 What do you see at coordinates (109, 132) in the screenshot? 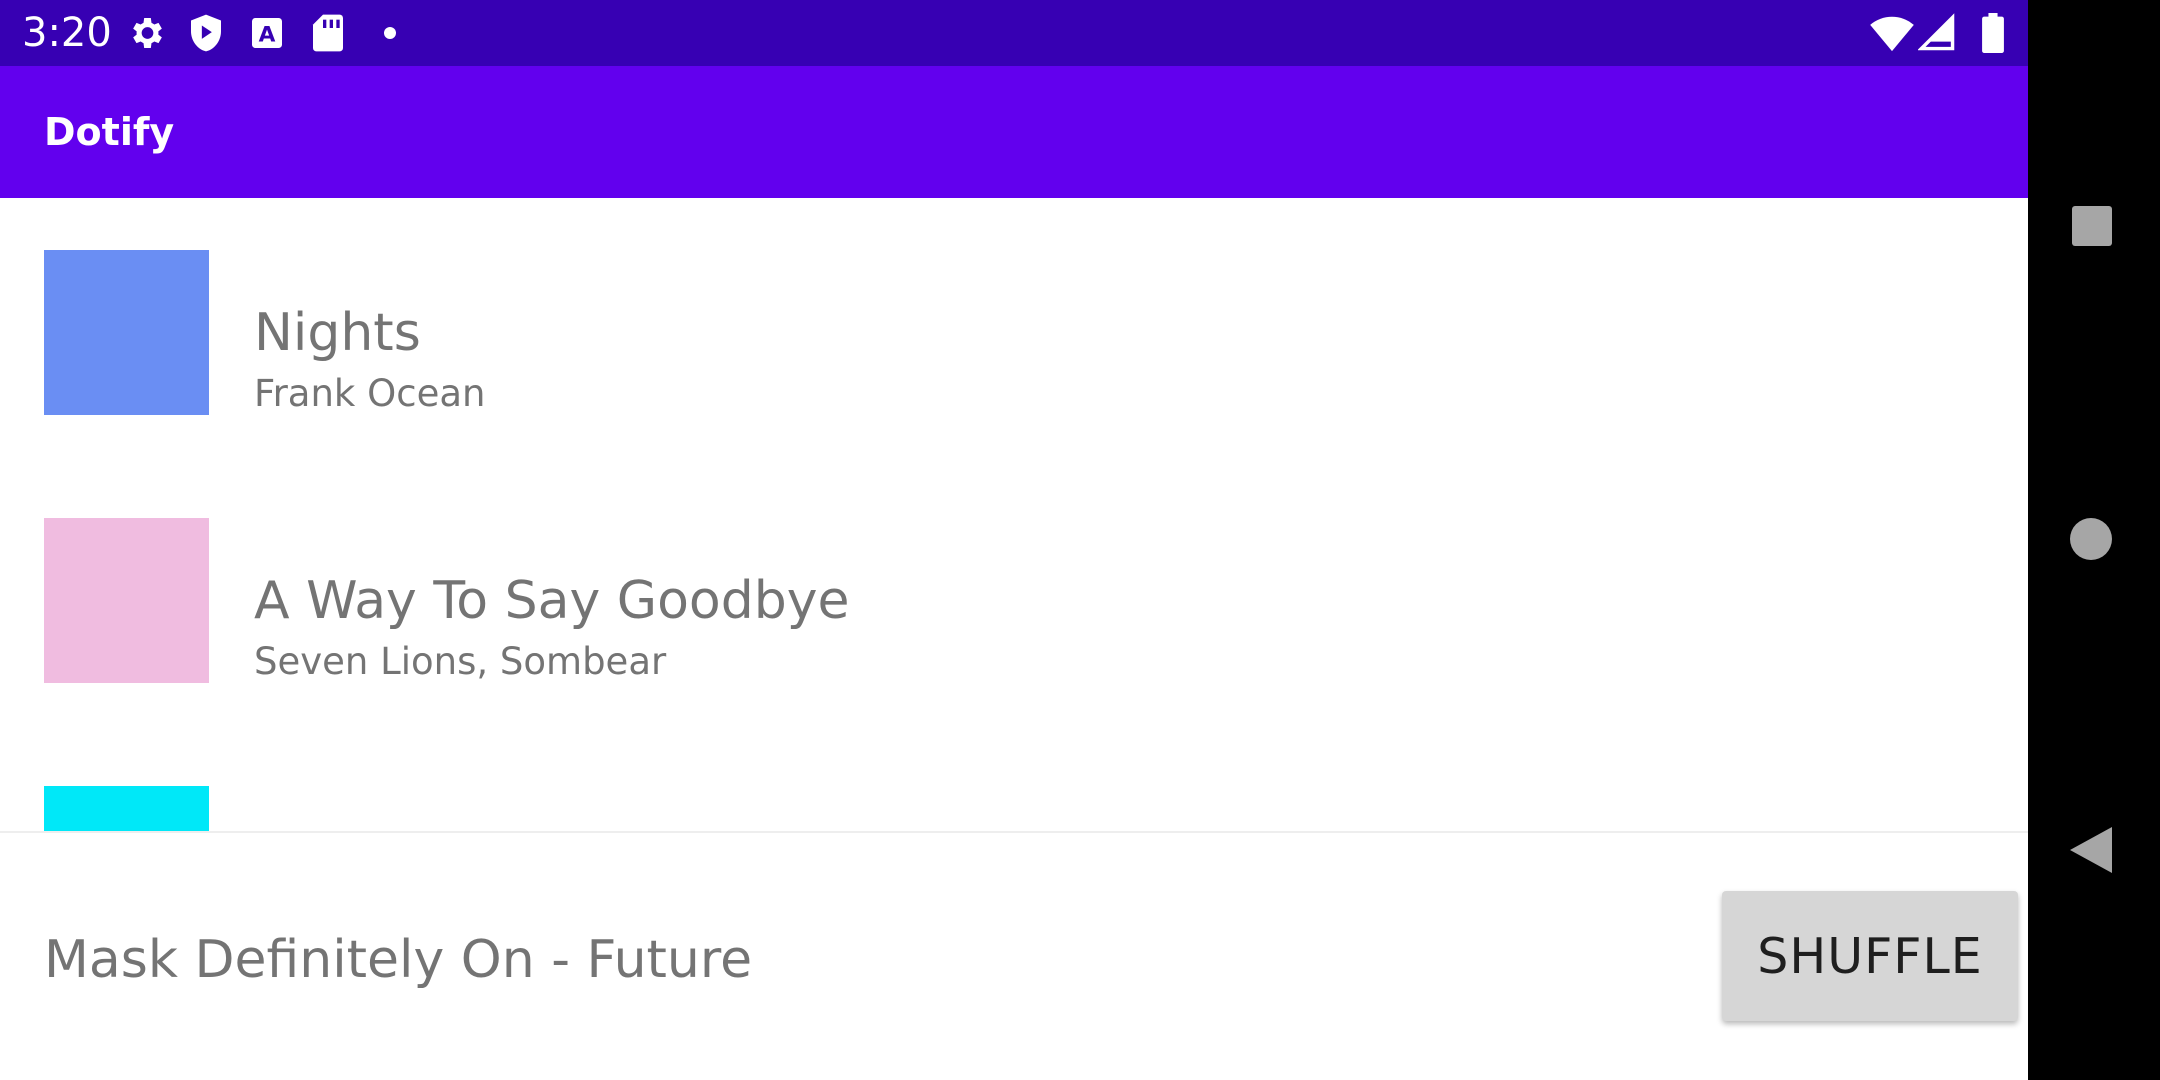
I see `app-title: Dotify` at bounding box center [109, 132].